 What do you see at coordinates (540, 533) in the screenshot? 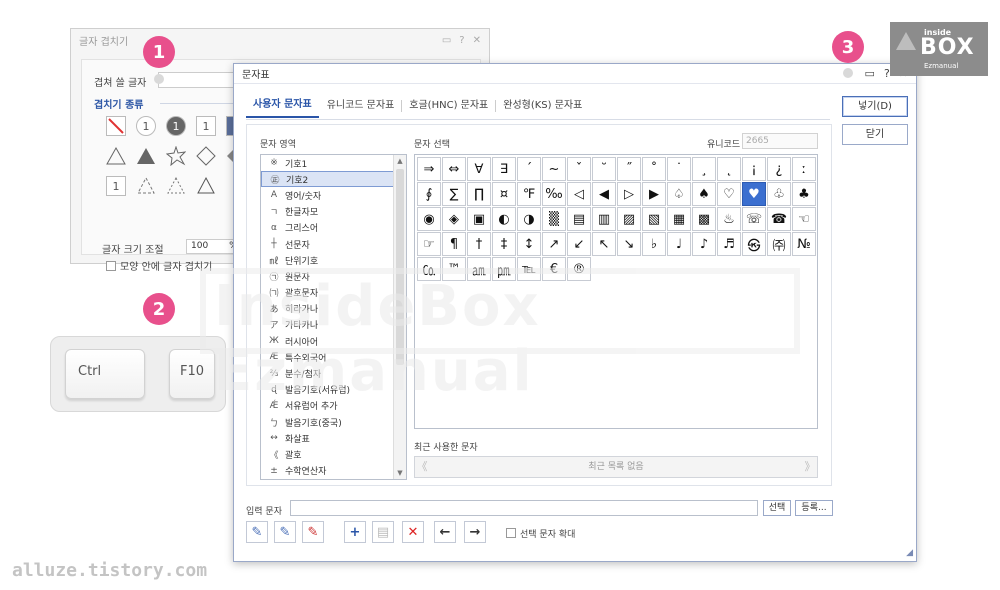
I see `expand-checkbox: 선택 문자 확대` at bounding box center [540, 533].